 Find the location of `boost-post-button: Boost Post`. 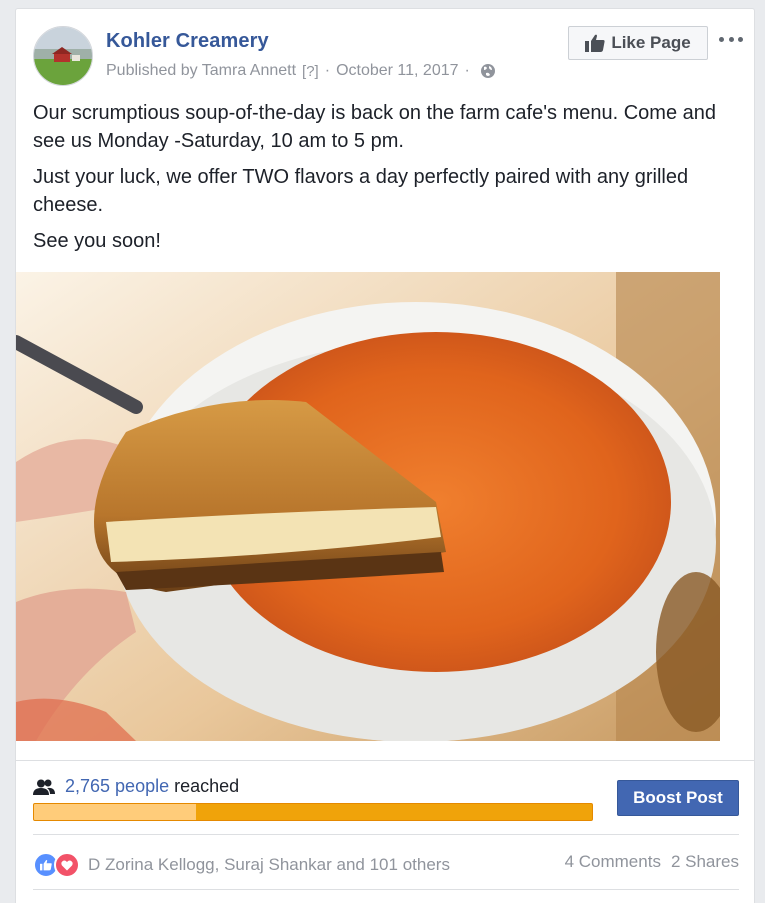

boost-post-button: Boost Post is located at coordinates (678, 798).